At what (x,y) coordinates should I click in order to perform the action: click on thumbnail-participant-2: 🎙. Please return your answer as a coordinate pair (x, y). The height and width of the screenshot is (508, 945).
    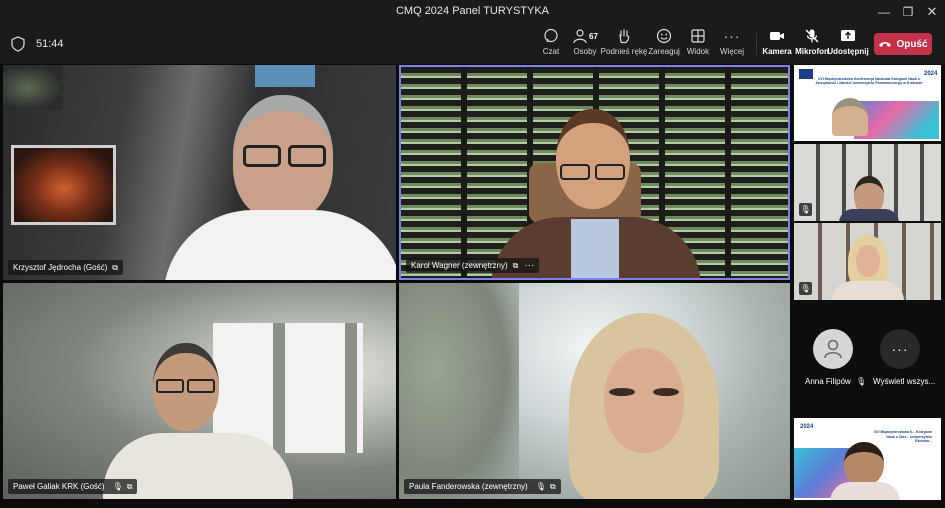
    Looking at the image, I should click on (867, 182).